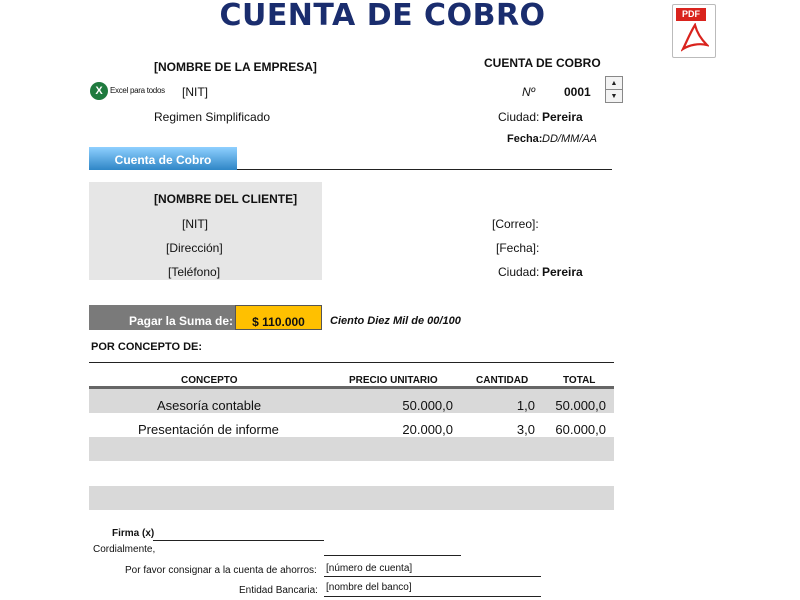 Image resolution: width=800 pixels, height=600 pixels. I want to click on pdf-export-button: PDF, so click(694, 31).